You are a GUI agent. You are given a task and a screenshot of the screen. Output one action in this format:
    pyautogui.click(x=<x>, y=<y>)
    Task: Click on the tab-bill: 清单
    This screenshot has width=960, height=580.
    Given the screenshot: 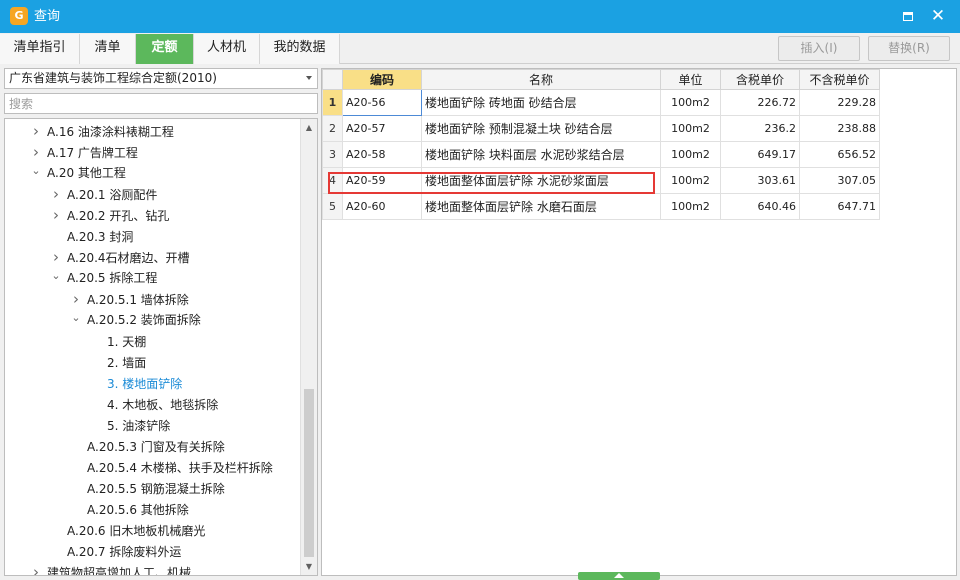 What is the action you would take?
    pyautogui.click(x=108, y=49)
    